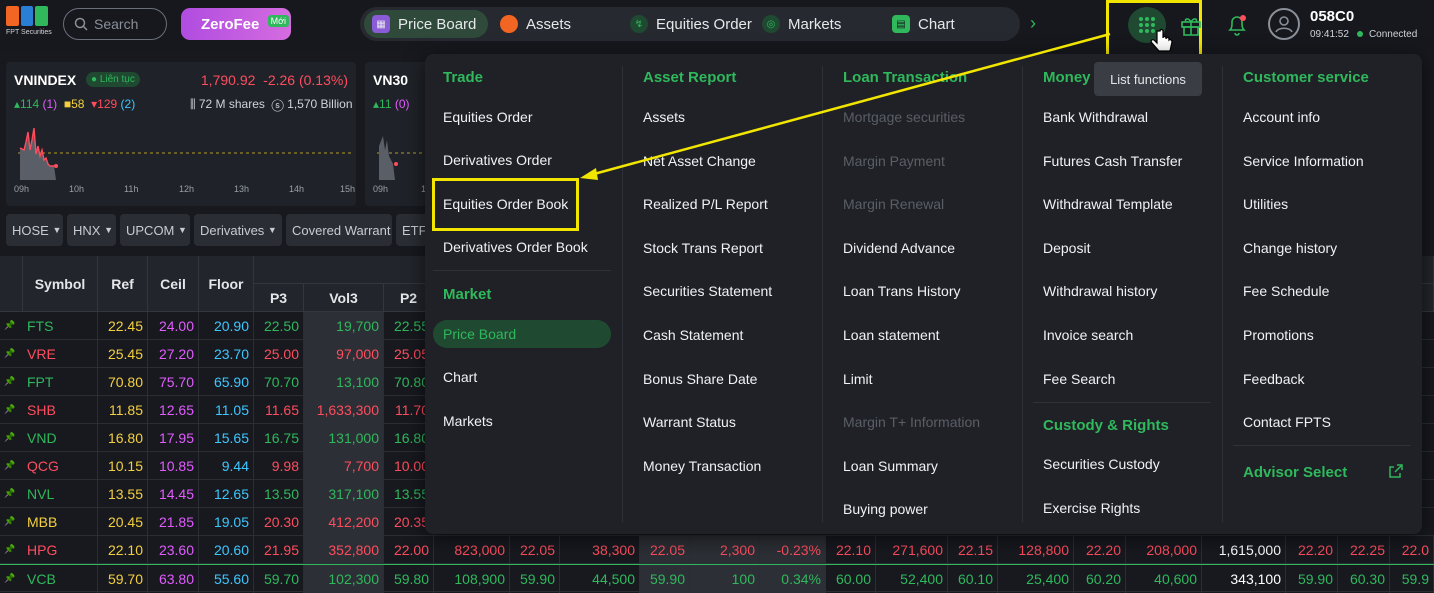 This screenshot has height=593, width=1434. I want to click on tab-upcom: UPCOM ▼, so click(155, 230).